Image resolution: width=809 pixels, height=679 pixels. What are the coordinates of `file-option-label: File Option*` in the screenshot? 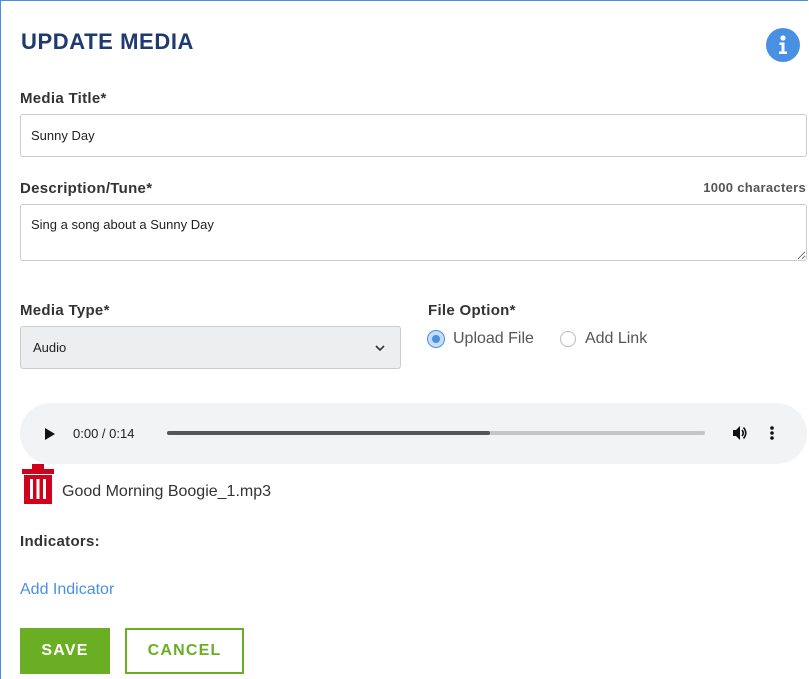 It's located at (472, 310).